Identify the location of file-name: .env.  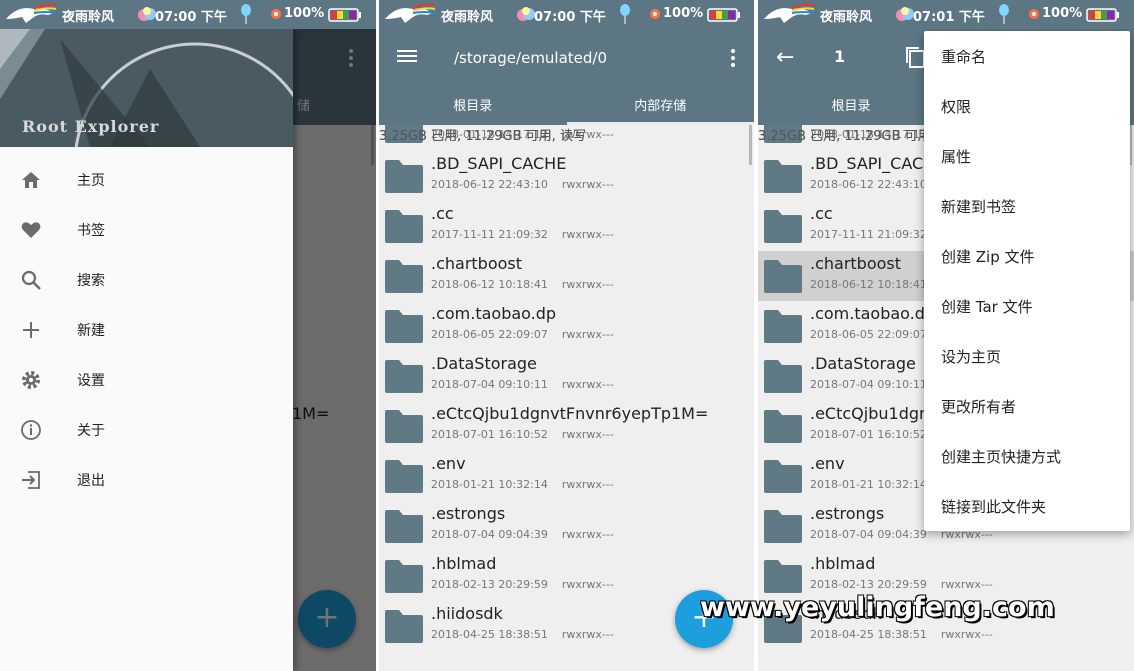
(448, 463).